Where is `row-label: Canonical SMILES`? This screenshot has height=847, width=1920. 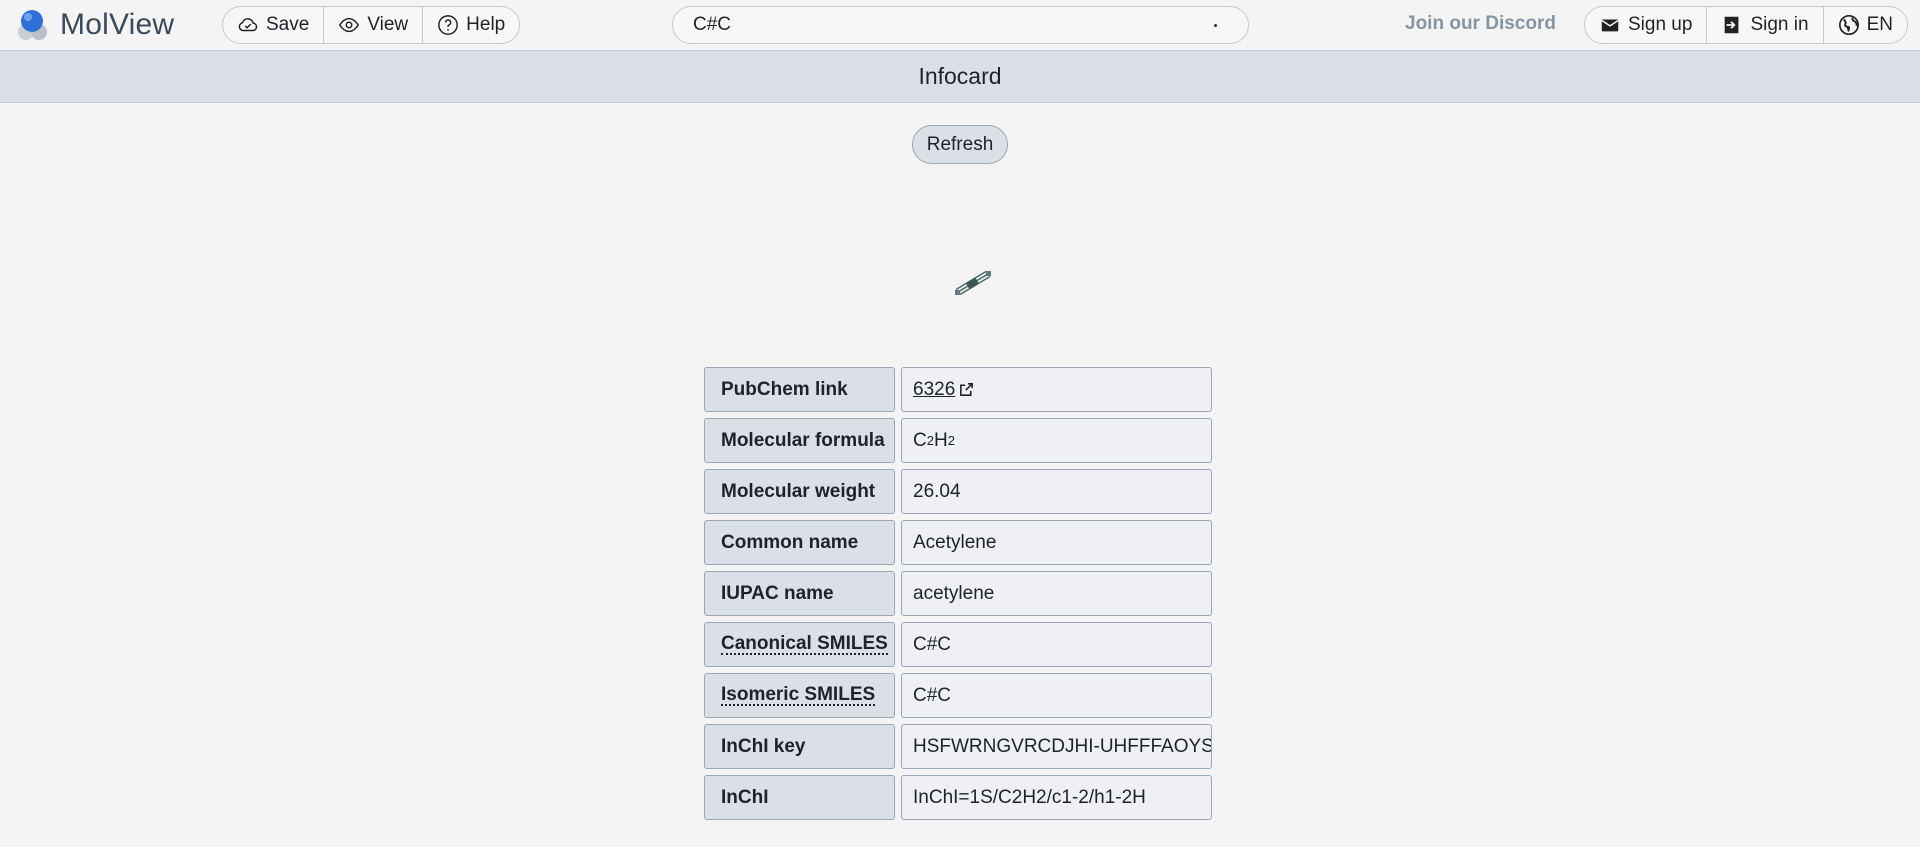
row-label: Canonical SMILES is located at coordinates (799, 644).